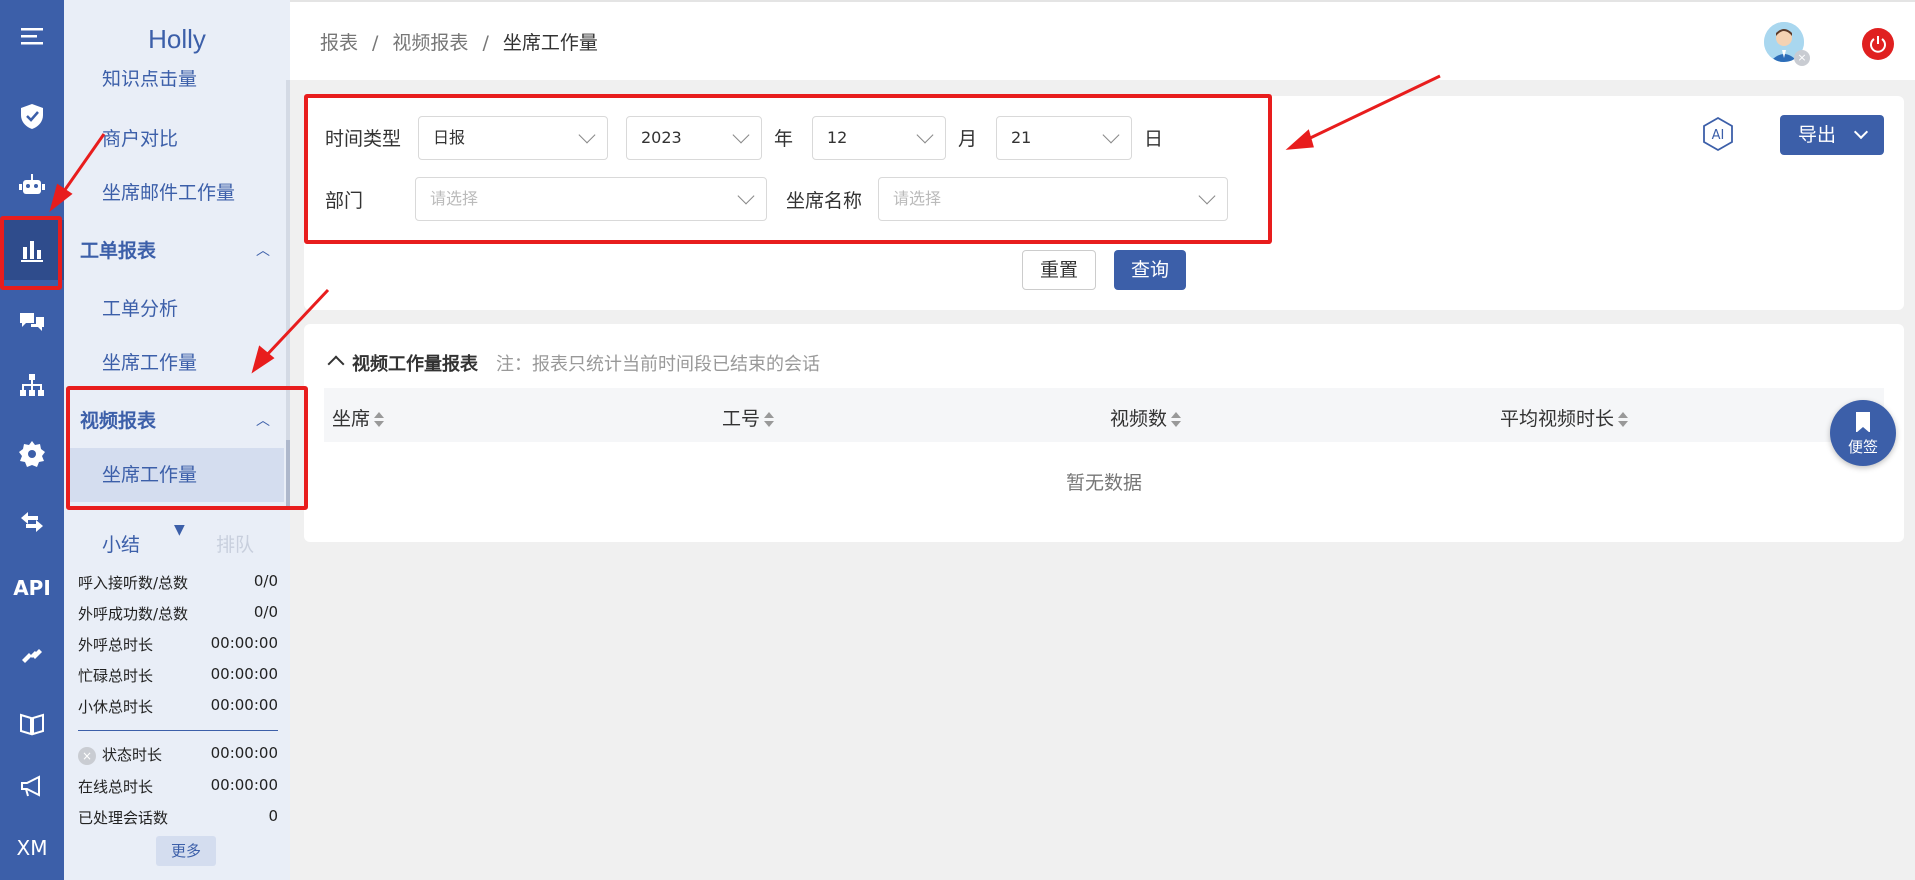  Describe the element at coordinates (116, 787) in the screenshot. I see `stat-label: 在线总时长` at that location.